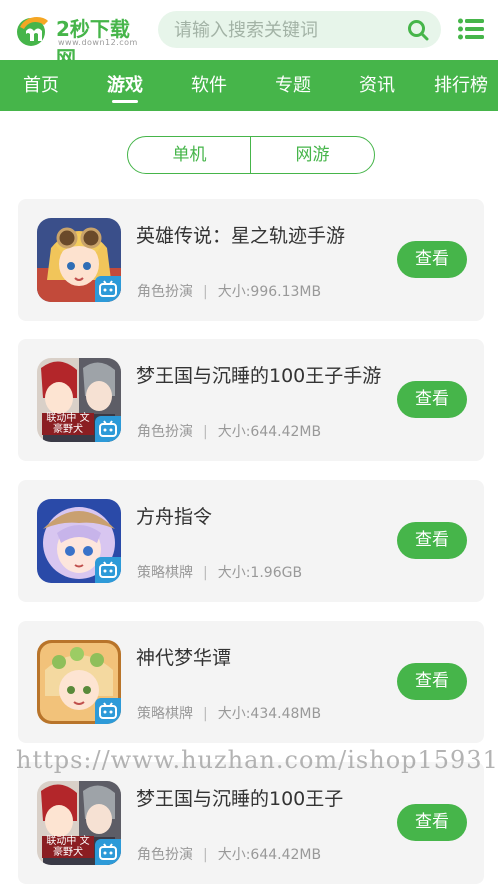 Image resolution: width=498 pixels, height=884 pixels. What do you see at coordinates (125, 101) in the screenshot?
I see `nav-active-indicator` at bounding box center [125, 101].